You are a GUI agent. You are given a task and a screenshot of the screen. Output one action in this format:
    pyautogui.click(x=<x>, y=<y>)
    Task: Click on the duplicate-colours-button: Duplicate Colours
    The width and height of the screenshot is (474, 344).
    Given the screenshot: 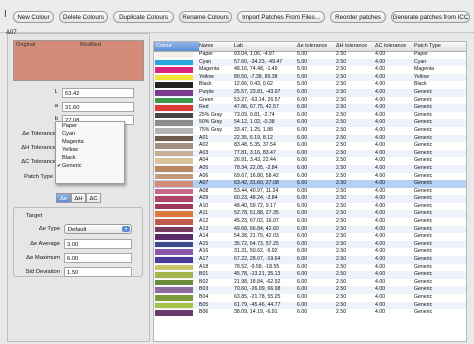 What is the action you would take?
    pyautogui.click(x=143, y=17)
    